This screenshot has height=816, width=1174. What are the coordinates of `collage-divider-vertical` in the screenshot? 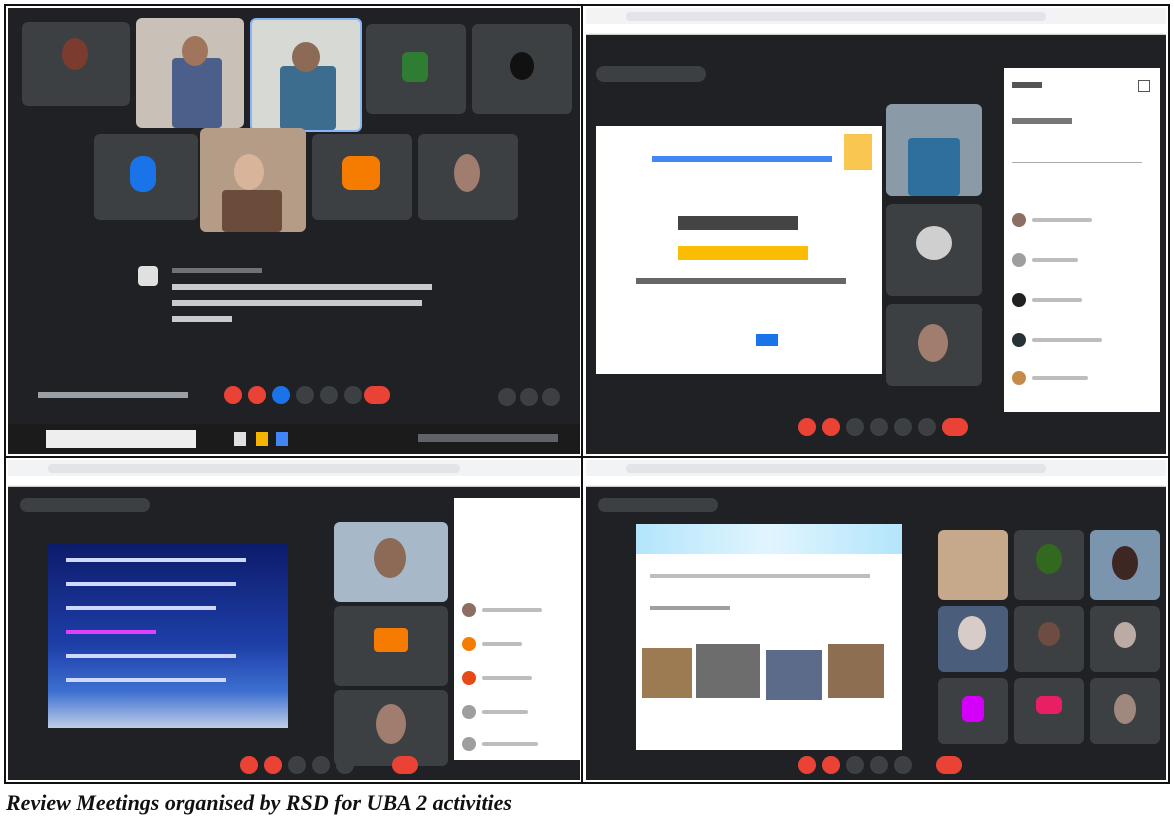 It's located at (582, 233).